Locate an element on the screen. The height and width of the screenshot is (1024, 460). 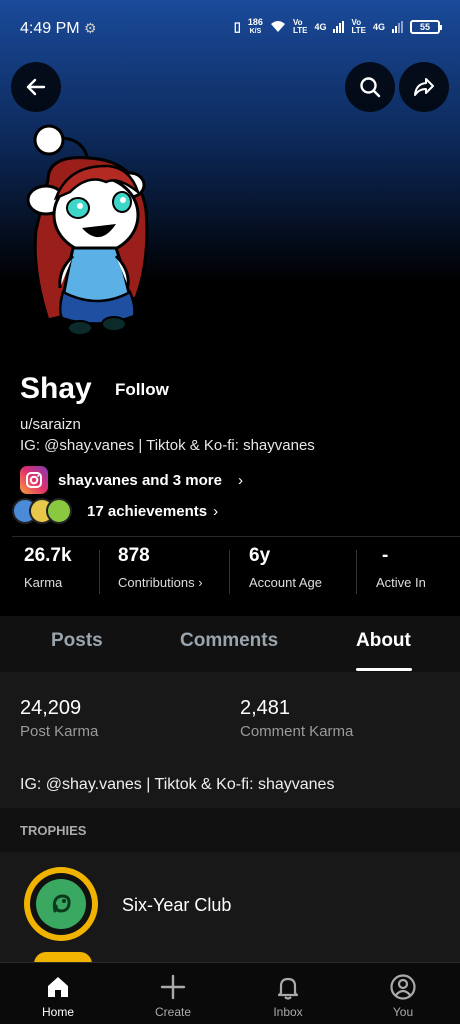
nav-inbox: Inbox is located at coordinates (288, 995).